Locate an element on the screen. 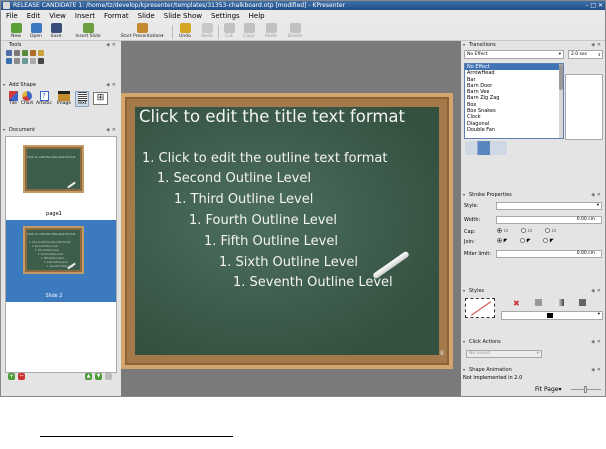 The width and height of the screenshot is (606, 449). shape-artistic: ? Artistic is located at coordinates (44, 98).